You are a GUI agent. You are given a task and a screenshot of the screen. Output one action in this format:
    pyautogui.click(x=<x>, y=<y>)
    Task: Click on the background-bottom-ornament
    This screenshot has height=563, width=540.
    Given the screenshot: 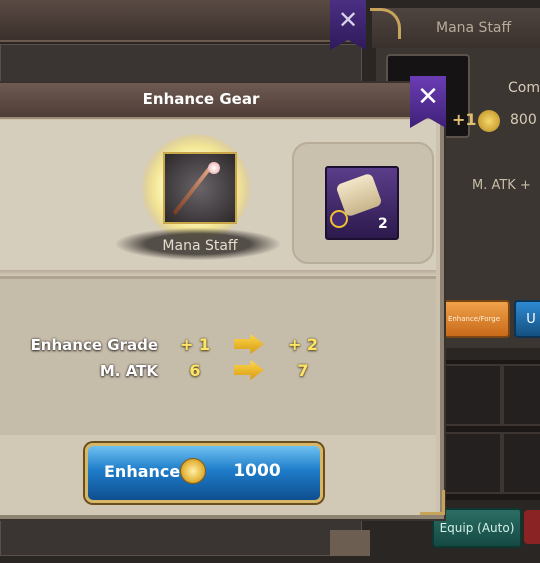 What is the action you would take?
    pyautogui.click(x=350, y=543)
    